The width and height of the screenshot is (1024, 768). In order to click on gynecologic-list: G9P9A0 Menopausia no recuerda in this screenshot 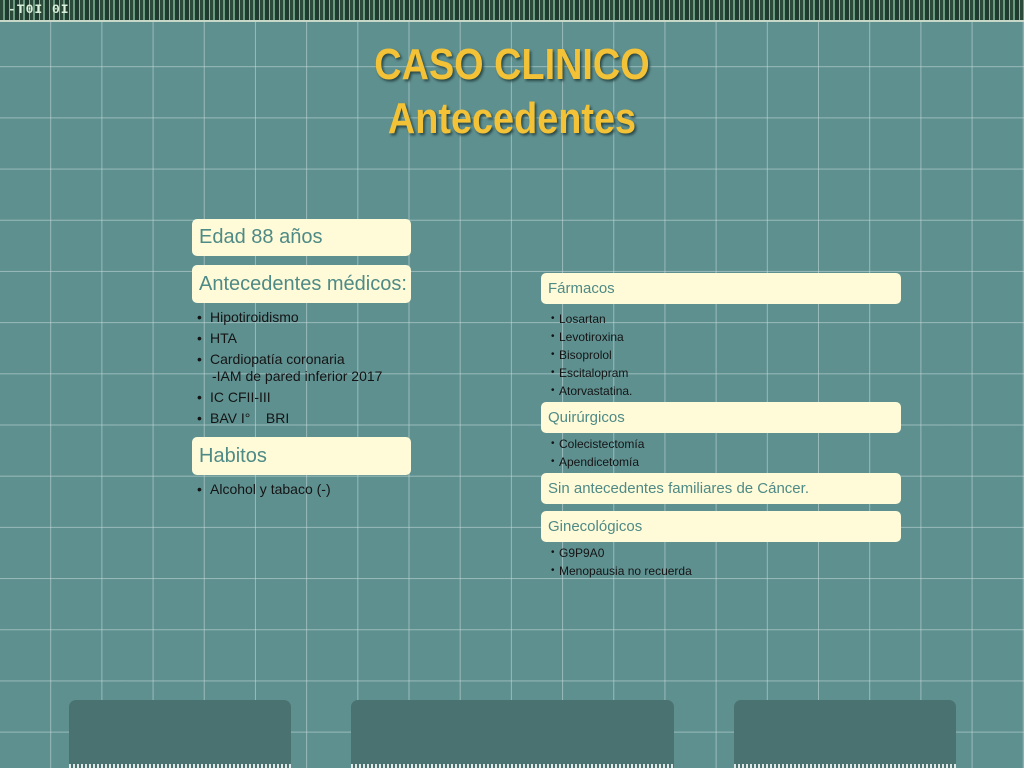, I will do `click(701, 562)`.